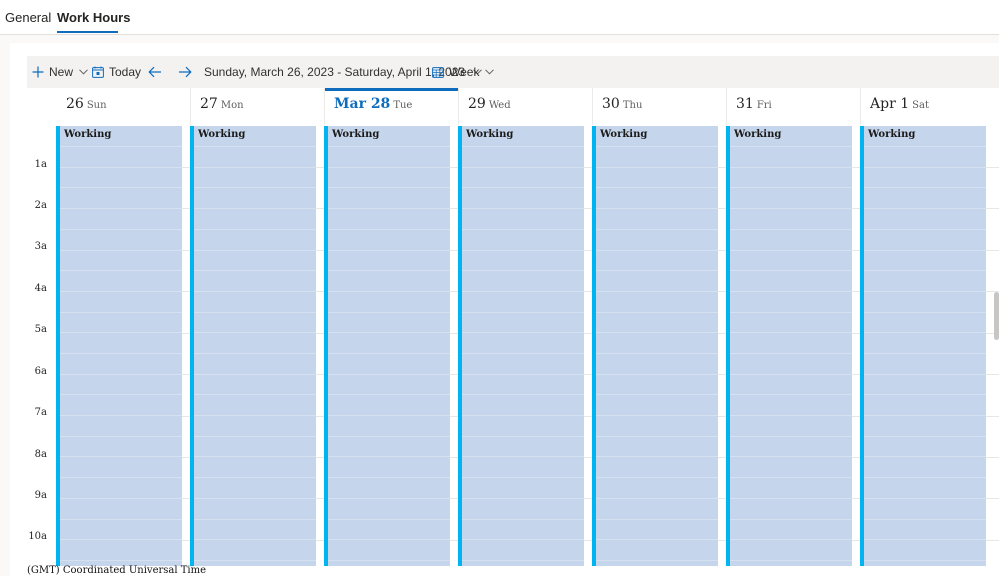 Image resolution: width=999 pixels, height=576 pixels. Describe the element at coordinates (923, 346) in the screenshot. I see `working-block-sat: Working` at that location.